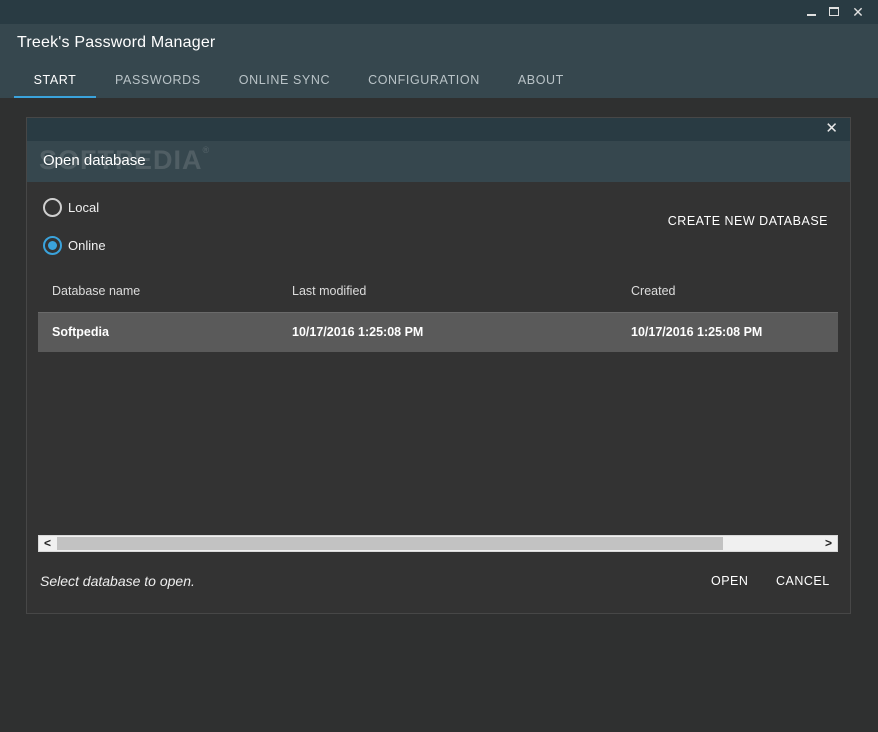 The width and height of the screenshot is (878, 732). I want to click on tab-start: START, so click(55, 81).